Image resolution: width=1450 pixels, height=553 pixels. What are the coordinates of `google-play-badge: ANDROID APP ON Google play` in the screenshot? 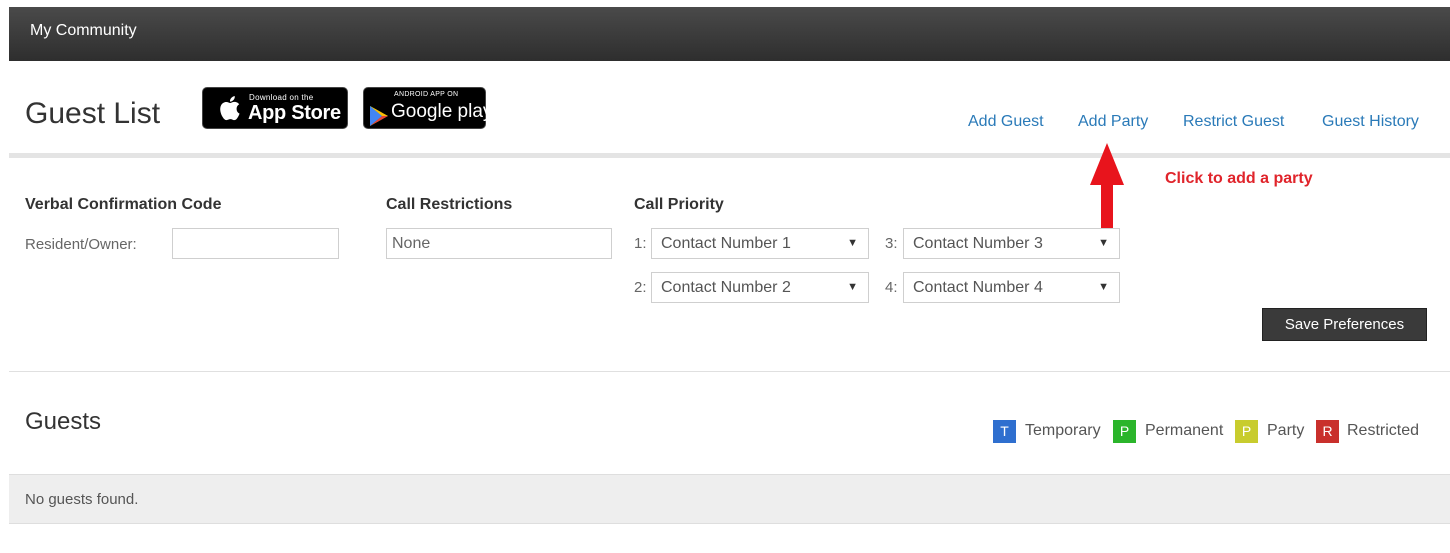 It's located at (427, 109).